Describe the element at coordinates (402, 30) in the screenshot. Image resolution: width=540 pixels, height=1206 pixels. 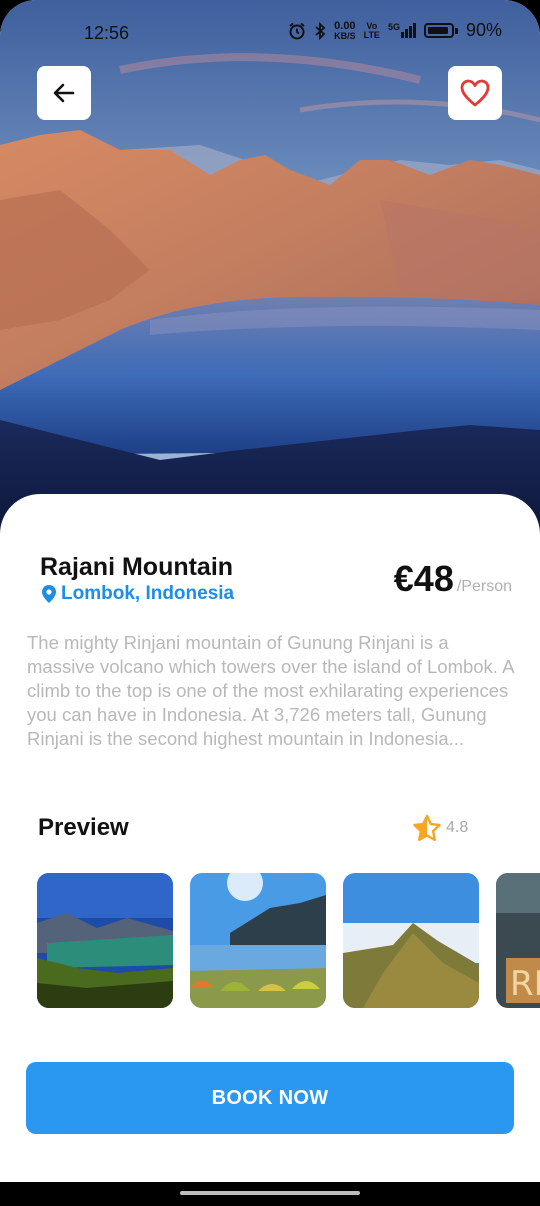
I see `signal-icon: 5G` at that location.